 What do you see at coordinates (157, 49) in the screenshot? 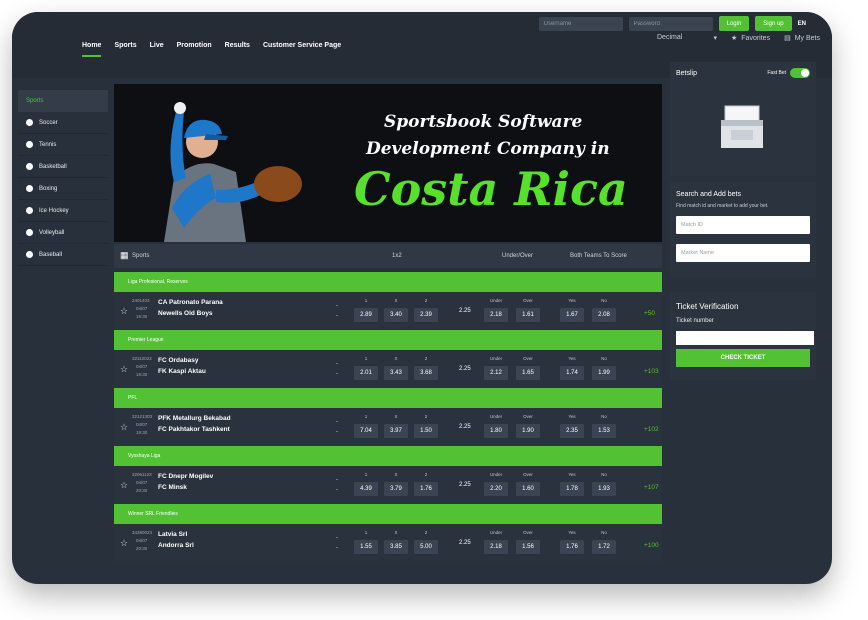
I see `nav-live: Live` at bounding box center [157, 49].